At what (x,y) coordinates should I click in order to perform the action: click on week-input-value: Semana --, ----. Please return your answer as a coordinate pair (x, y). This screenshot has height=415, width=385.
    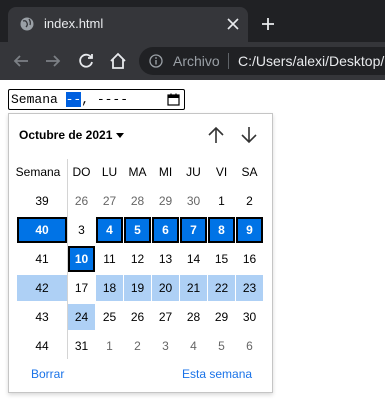
    Looking at the image, I should click on (69, 100).